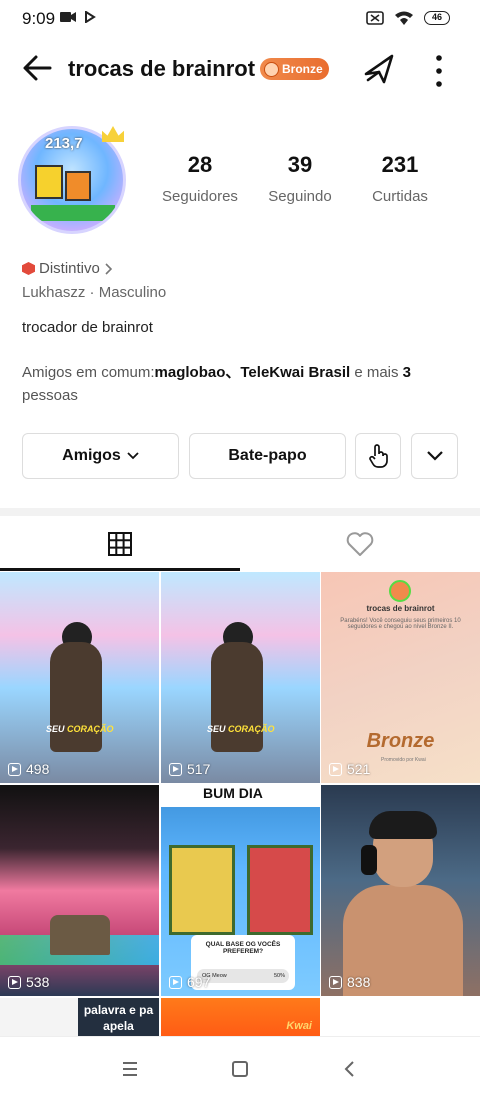 This screenshot has width=480, height=1100. Describe the element at coordinates (28, 268) in the screenshot. I see `shield-icon` at that location.